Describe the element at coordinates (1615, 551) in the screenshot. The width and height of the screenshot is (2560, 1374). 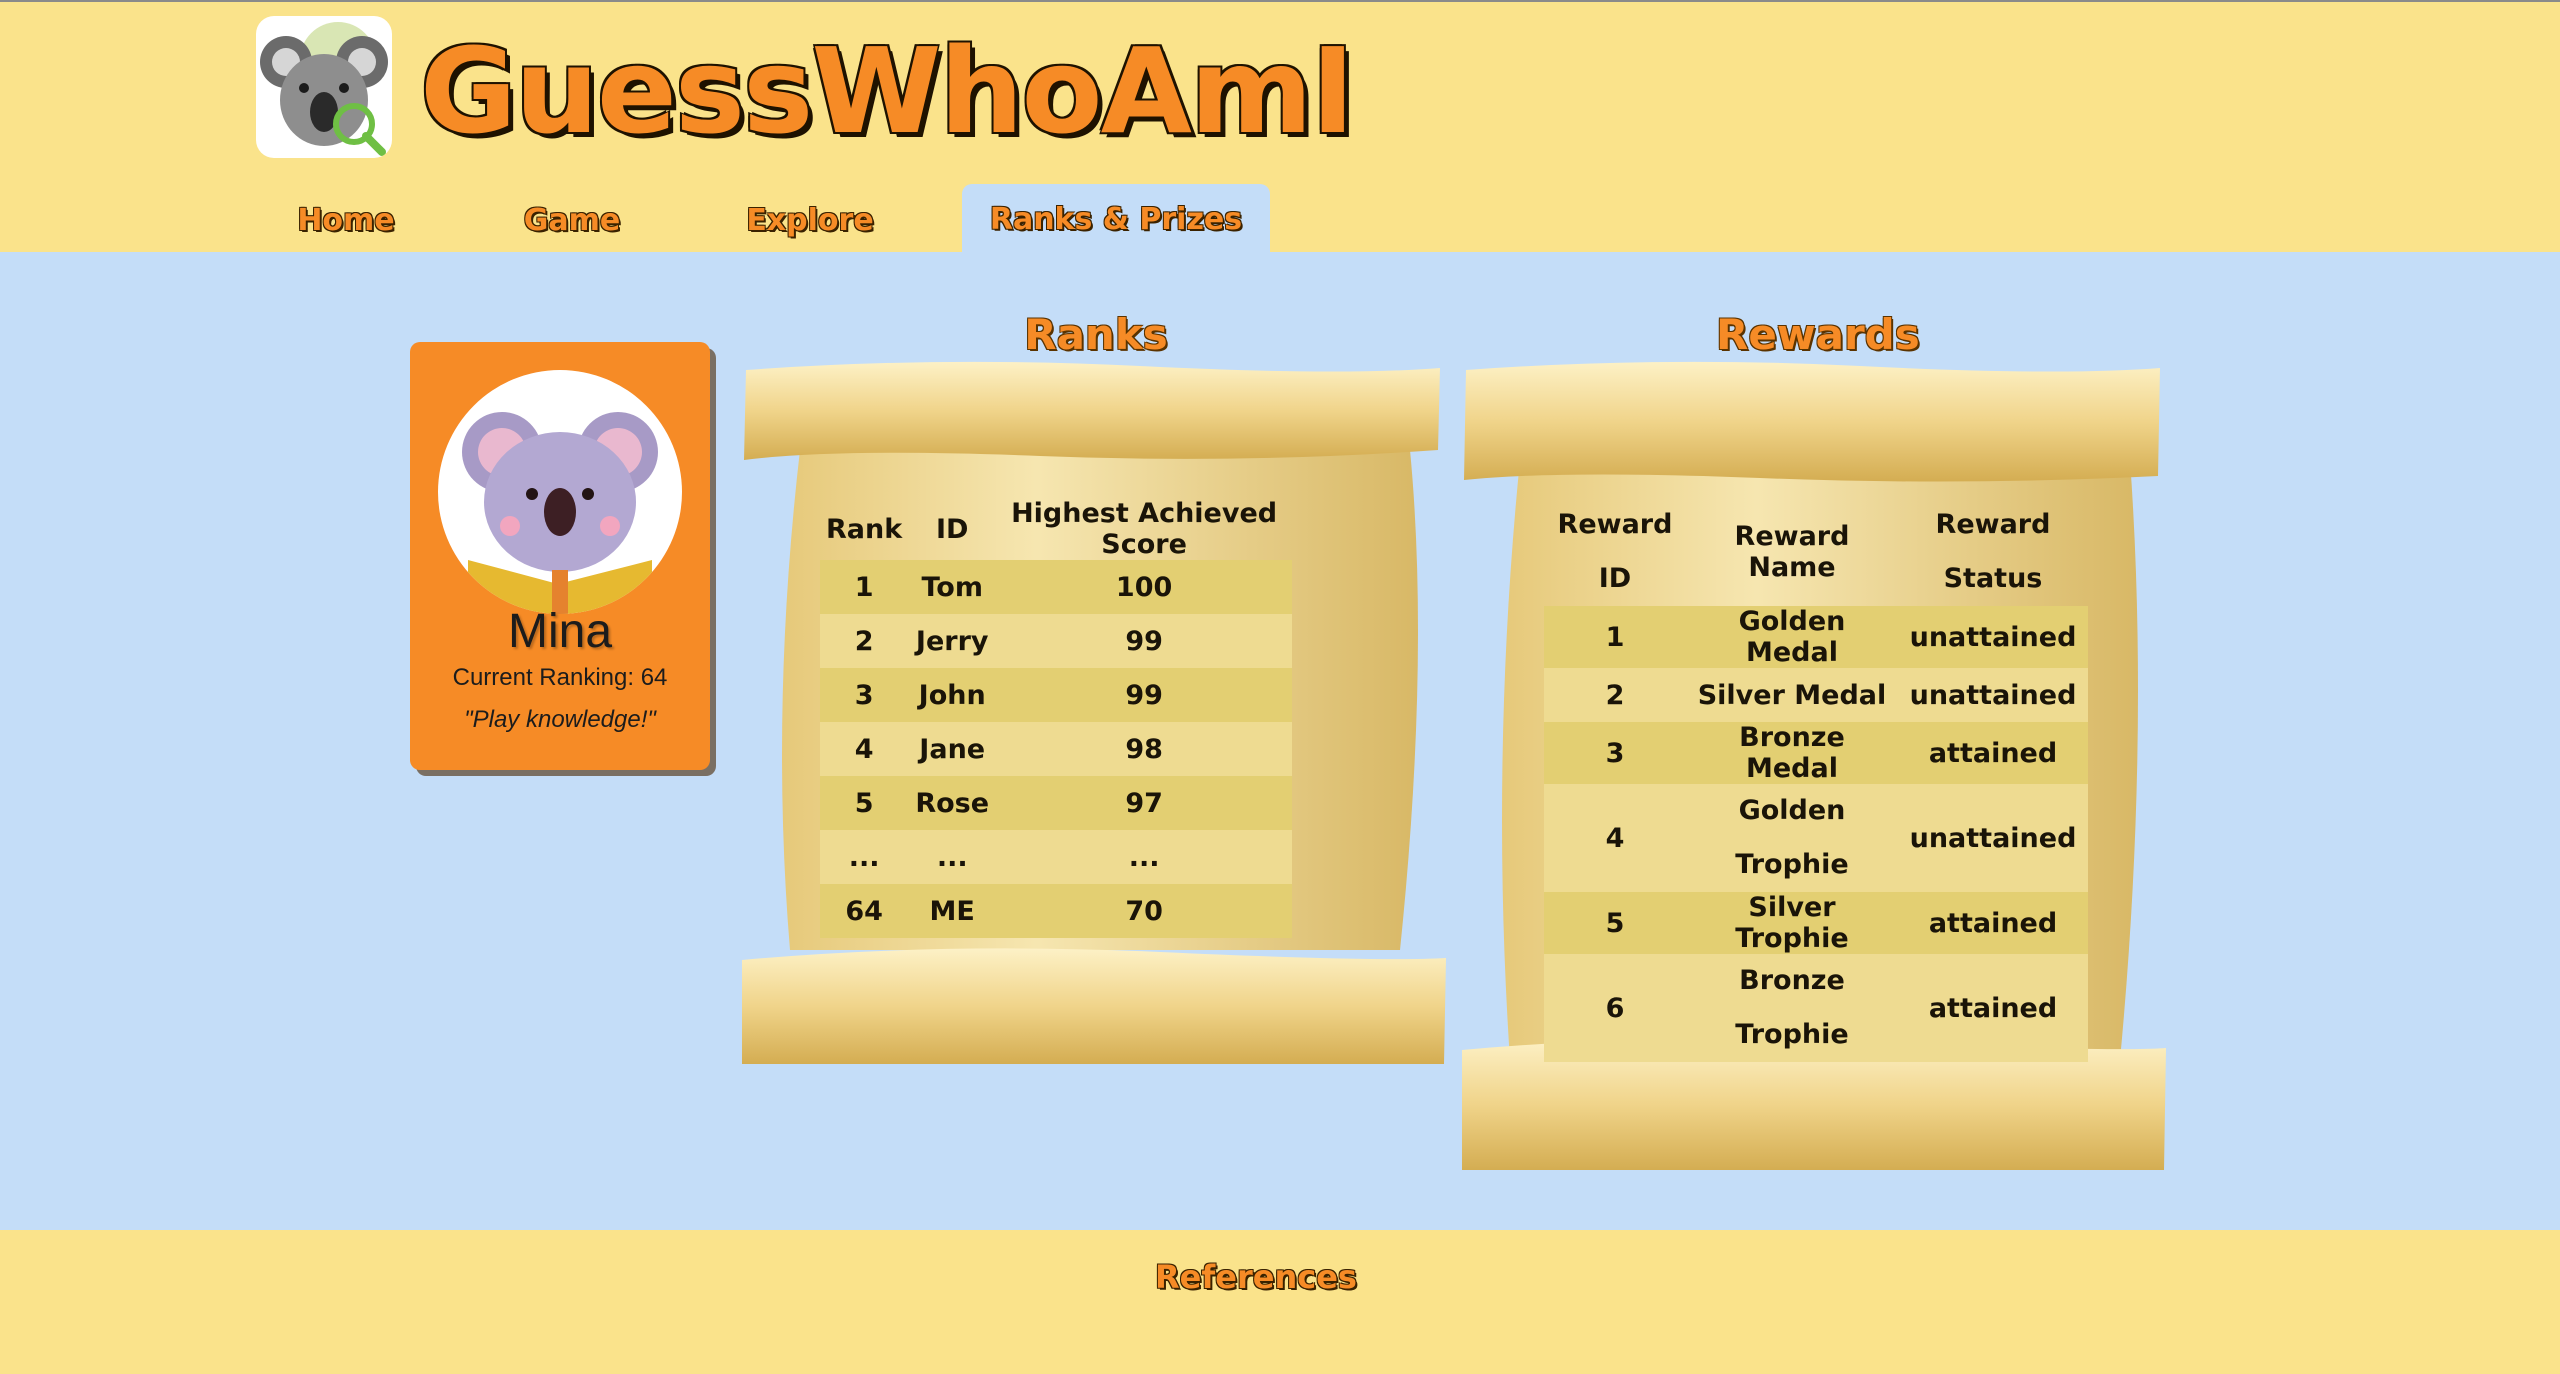
I see `rewards-col-id: Reward ID` at that location.